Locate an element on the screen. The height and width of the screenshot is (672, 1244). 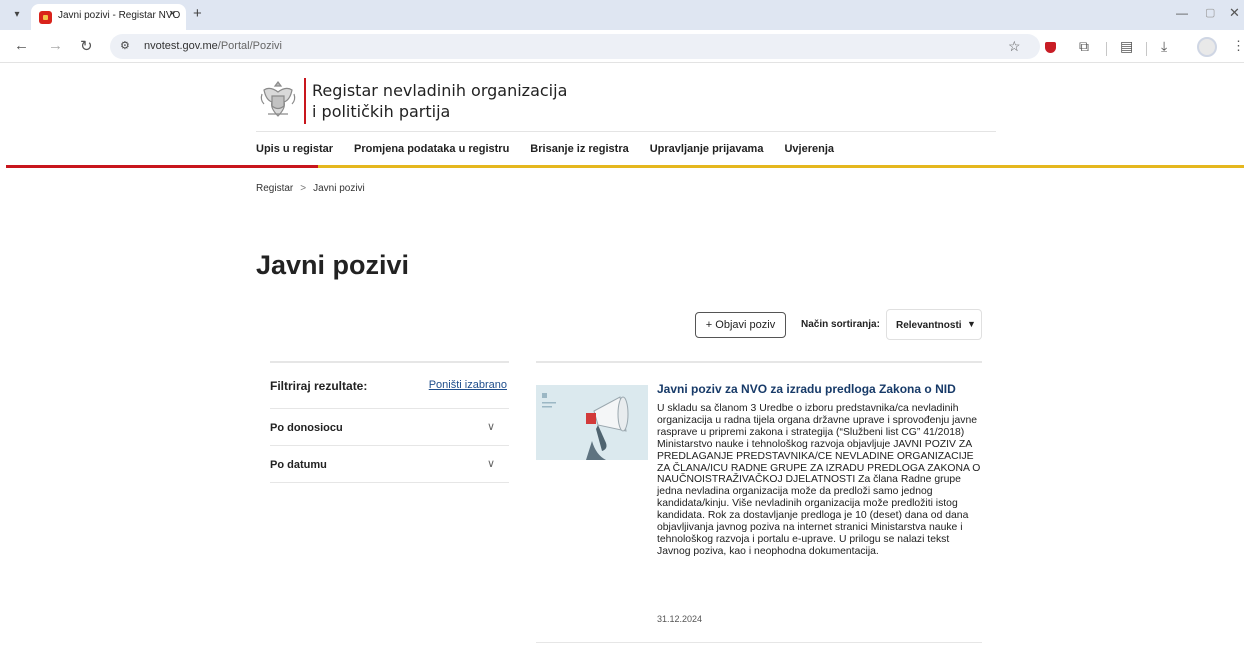
extension-shield-icon is located at coordinates (1050, 47).